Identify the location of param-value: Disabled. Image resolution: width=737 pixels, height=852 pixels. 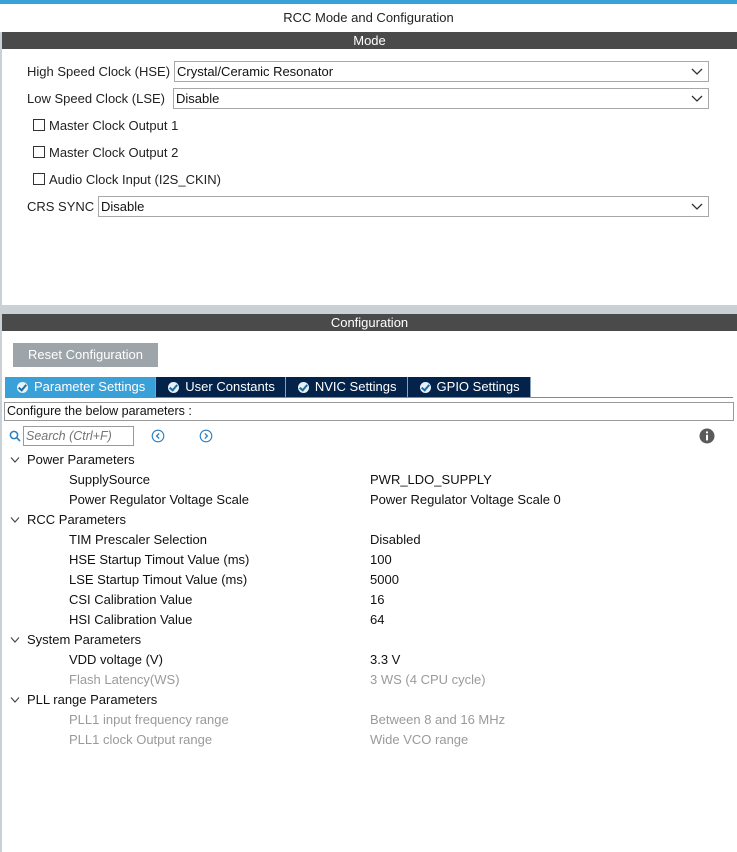
(395, 540).